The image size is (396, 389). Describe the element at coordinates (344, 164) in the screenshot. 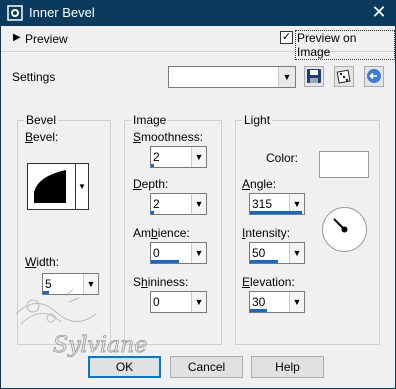

I see `light-color-swatch` at that location.